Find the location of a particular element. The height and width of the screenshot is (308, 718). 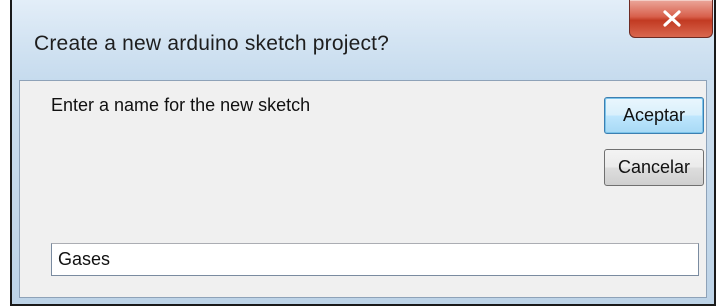

close-icon is located at coordinates (672, 18).